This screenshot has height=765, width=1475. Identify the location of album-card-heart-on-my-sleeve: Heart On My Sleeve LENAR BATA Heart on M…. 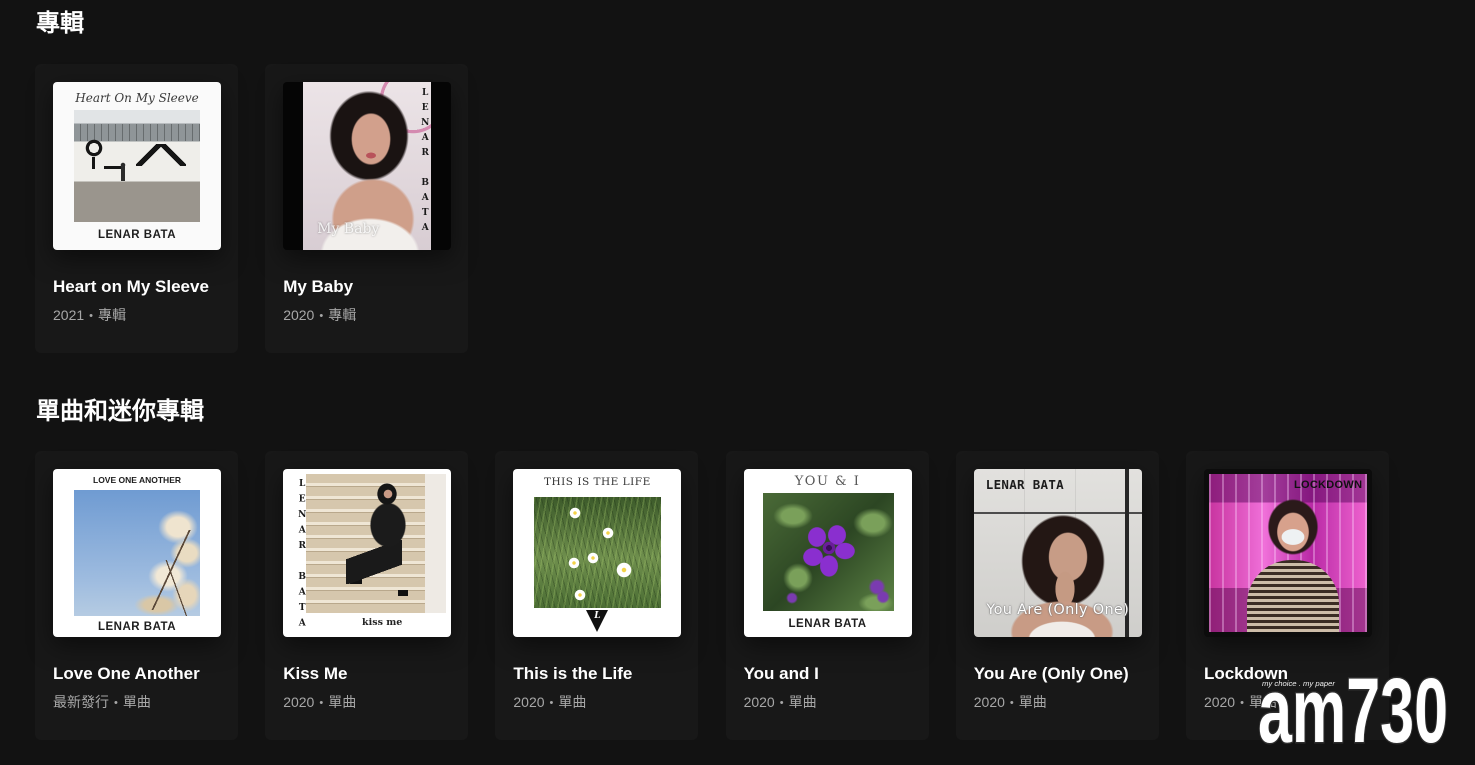
(136, 208).